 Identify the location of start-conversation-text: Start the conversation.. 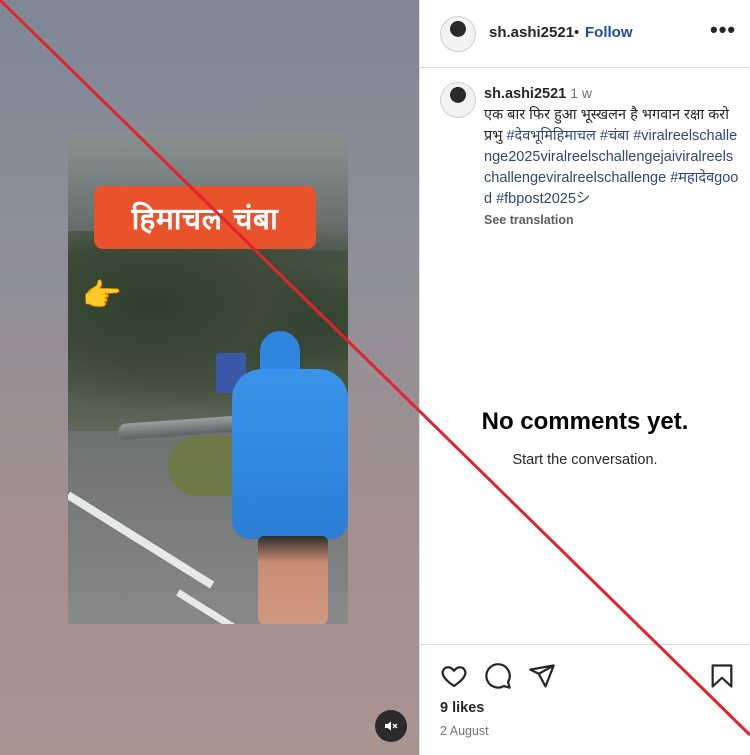
(585, 460).